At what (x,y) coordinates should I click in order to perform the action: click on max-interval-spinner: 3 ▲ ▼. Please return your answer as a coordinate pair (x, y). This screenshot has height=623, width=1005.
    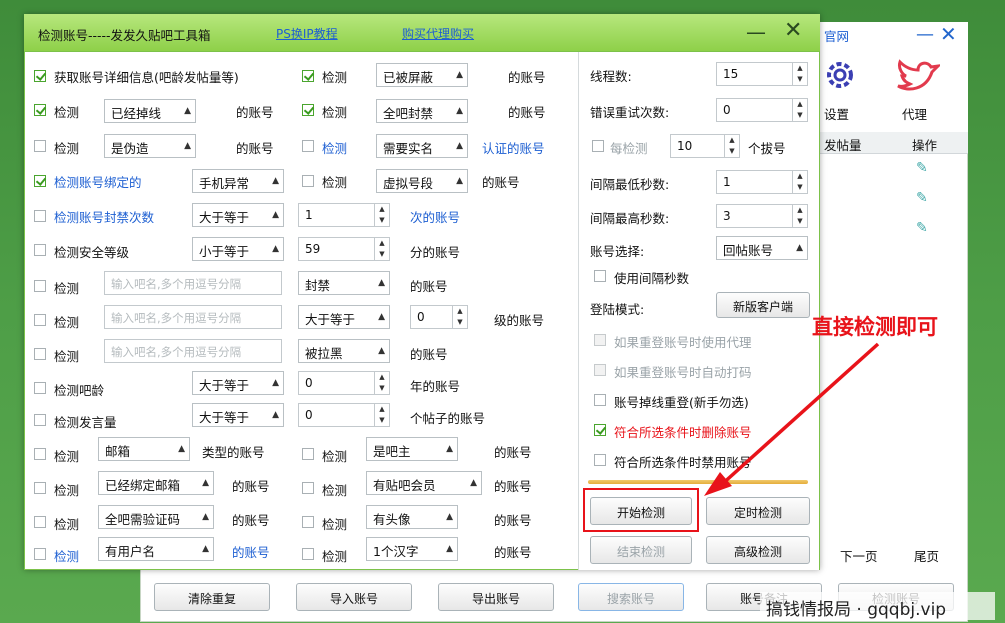
    Looking at the image, I should click on (762, 216).